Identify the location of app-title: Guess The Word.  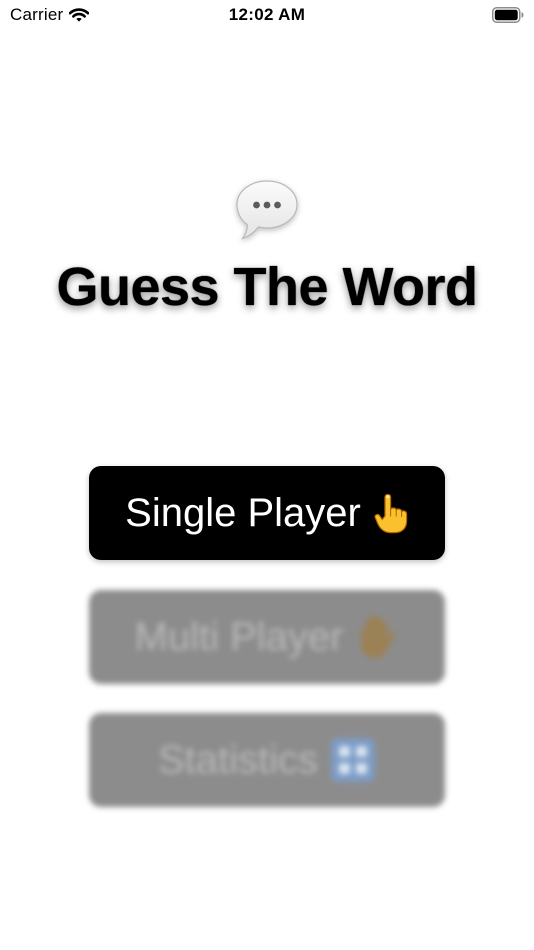
(267, 287).